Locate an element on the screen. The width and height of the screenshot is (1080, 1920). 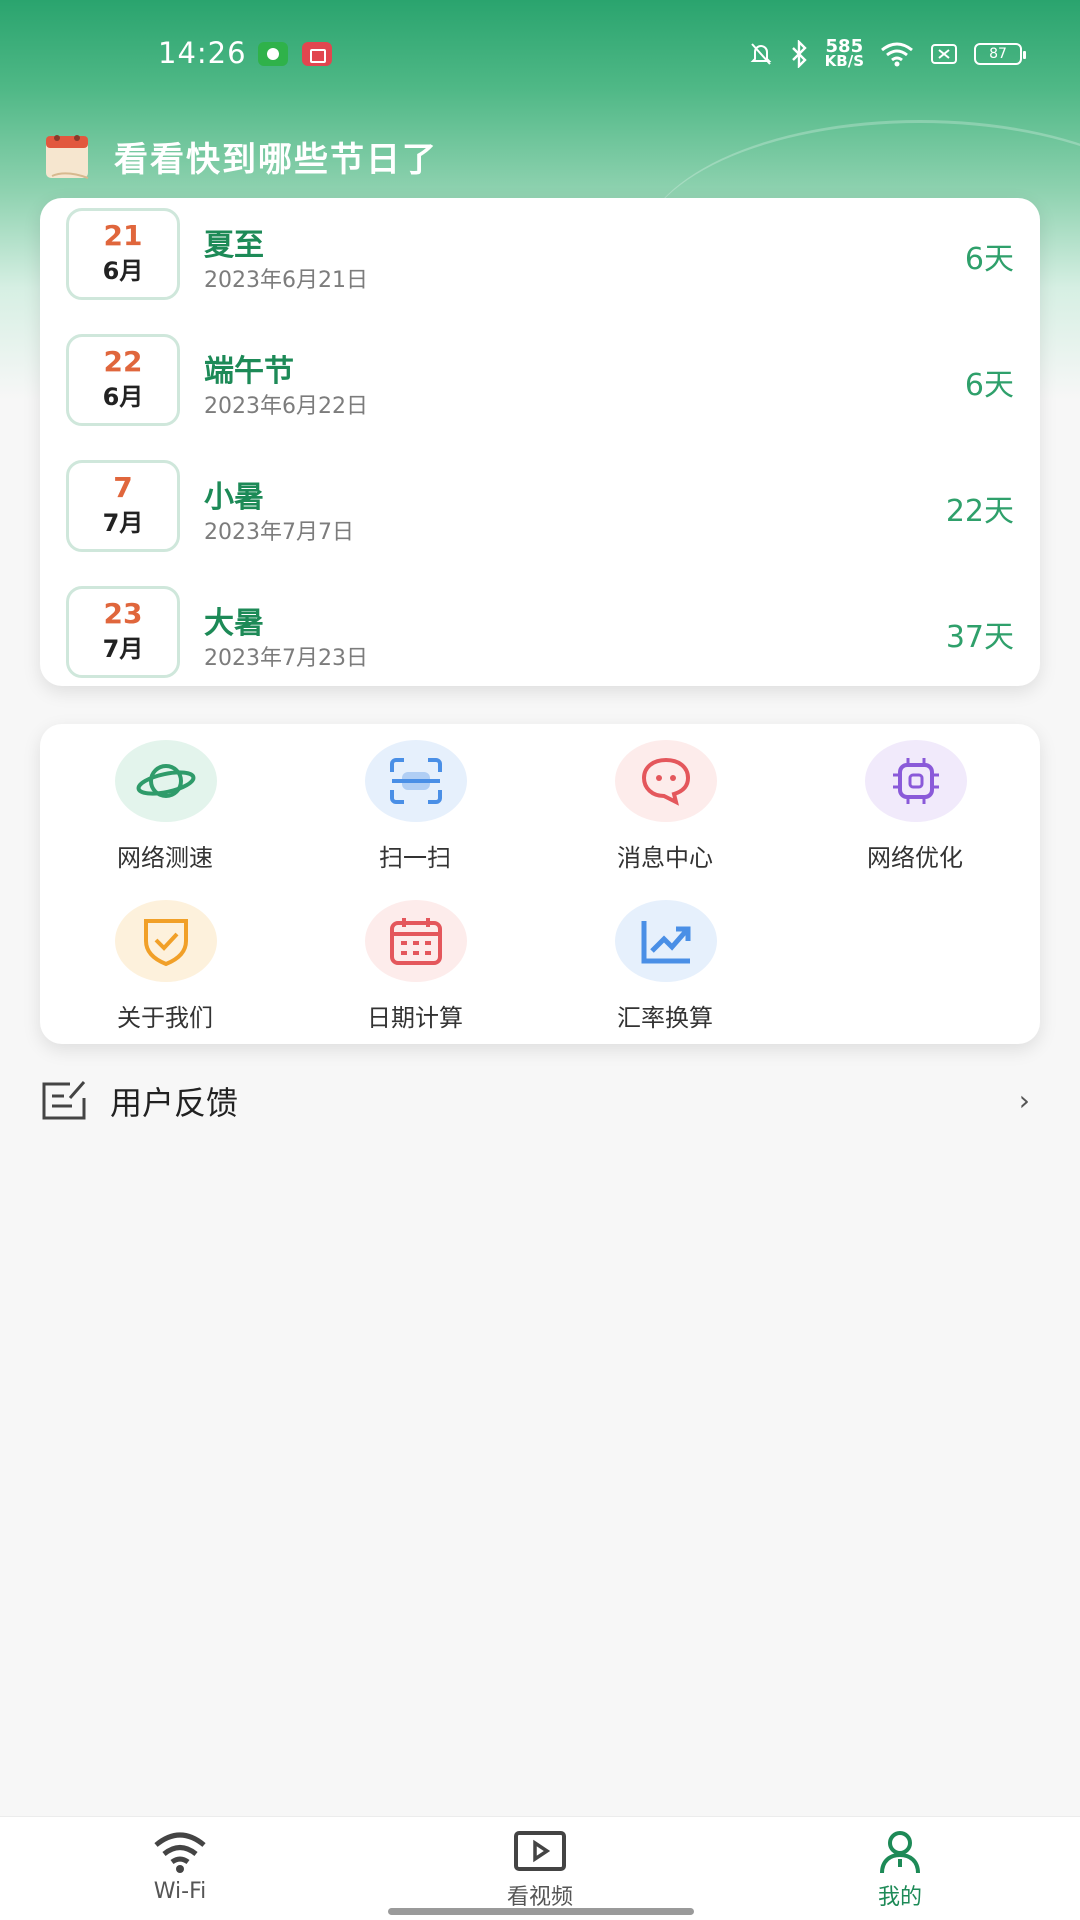
status-bar: 14:26 585 KB/S 87 is located at coordinates (540, 55).